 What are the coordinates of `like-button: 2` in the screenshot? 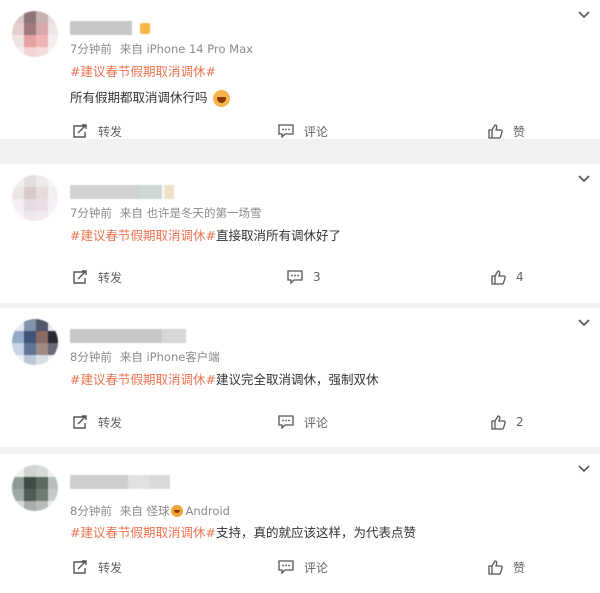 It's located at (507, 422).